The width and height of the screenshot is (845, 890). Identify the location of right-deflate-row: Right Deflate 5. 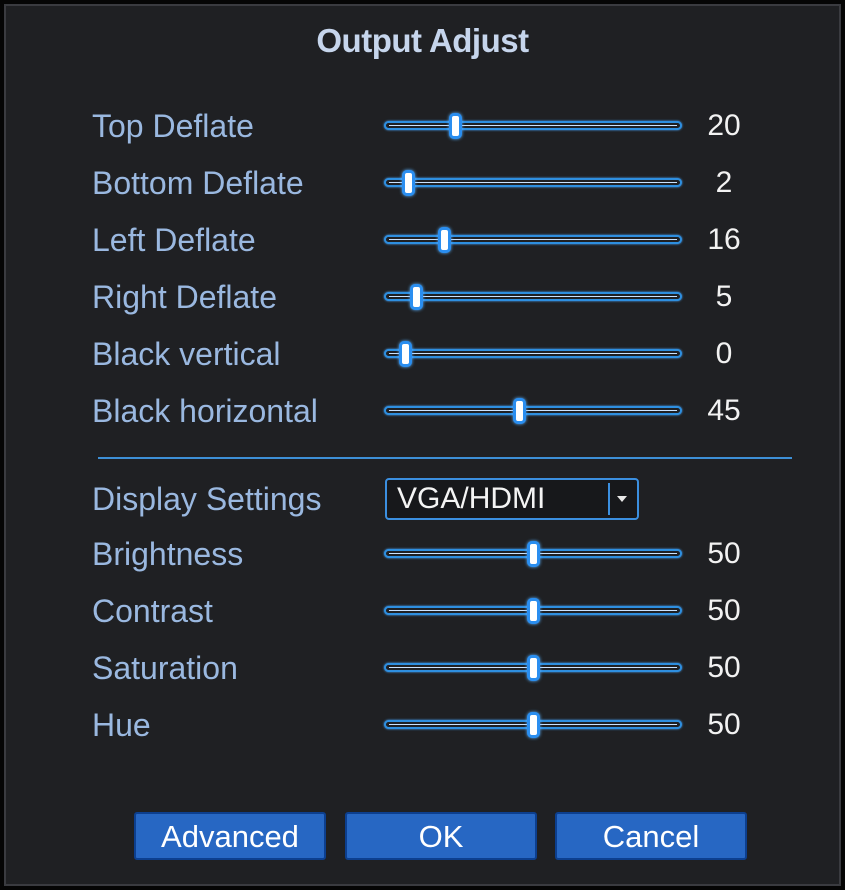
(422, 297).